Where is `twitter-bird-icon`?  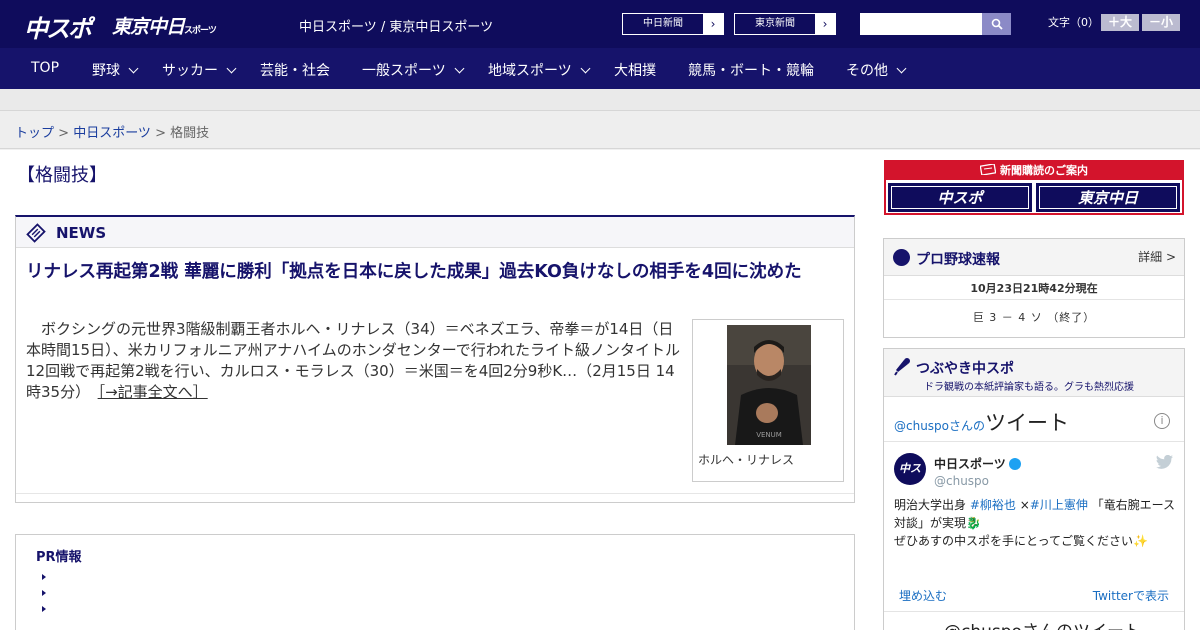 twitter-bird-icon is located at coordinates (1164, 462).